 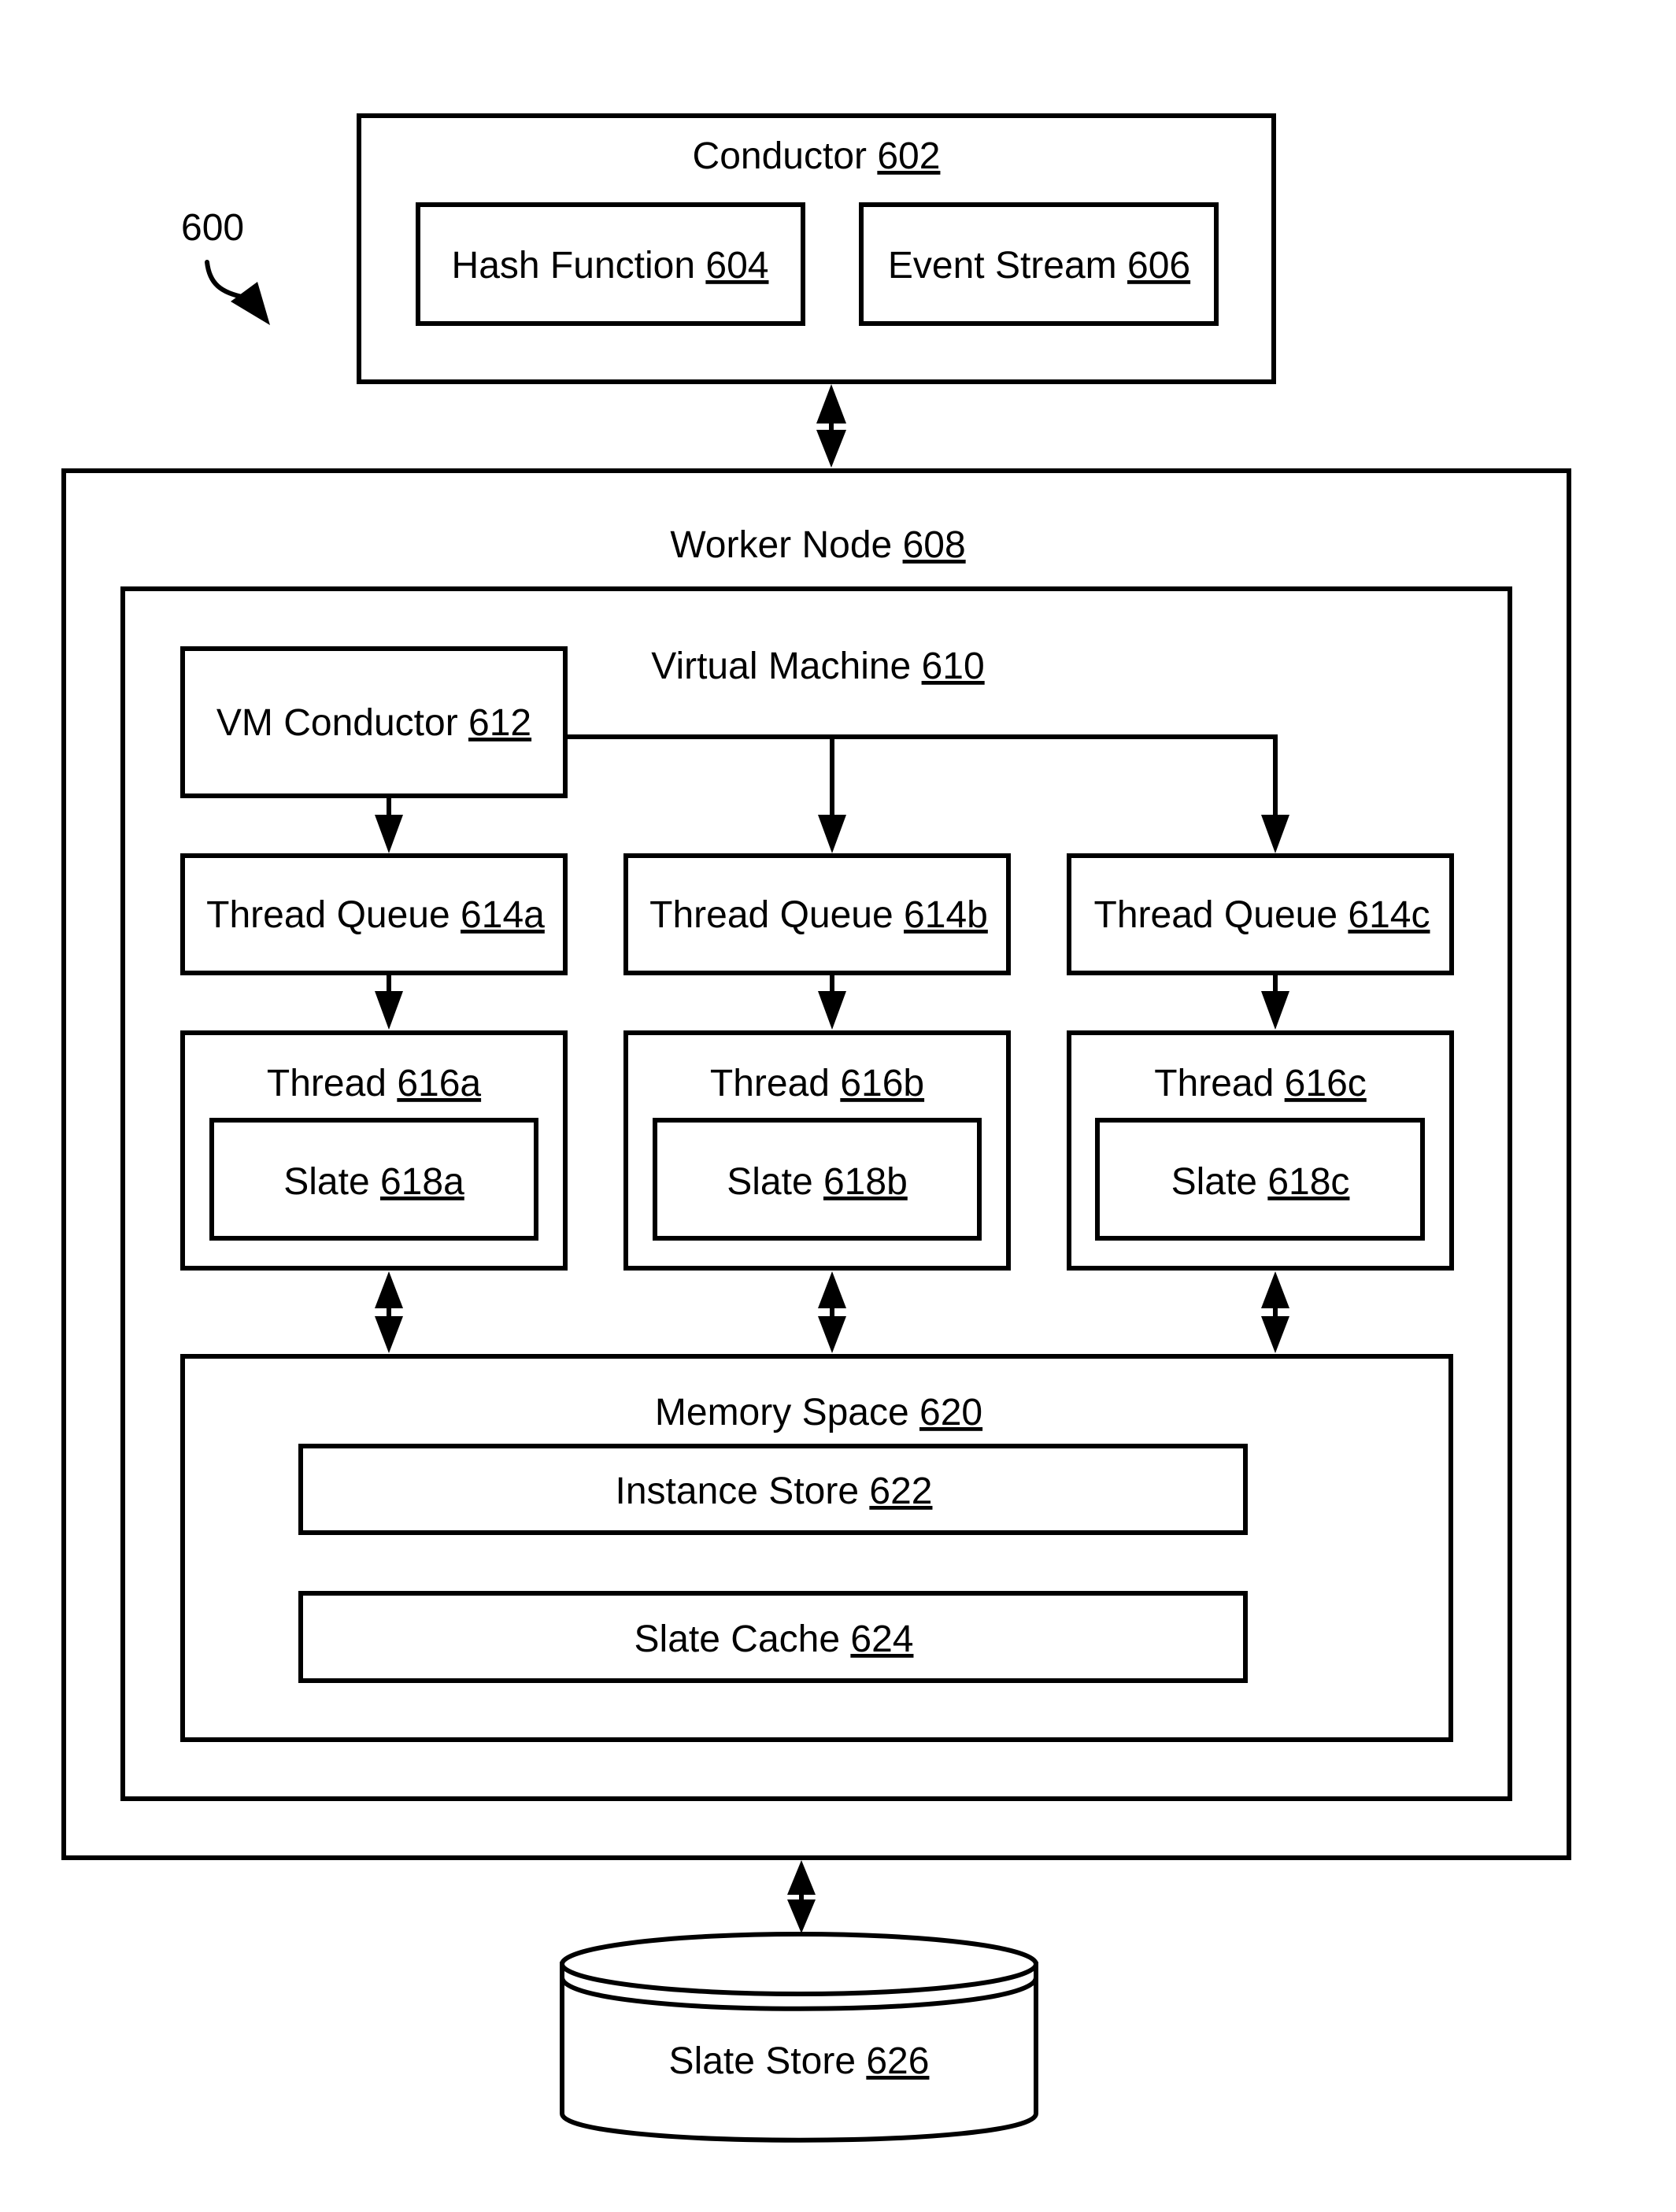 I want to click on vm-conductor-box: VM Conductor 612, so click(x=374, y=722).